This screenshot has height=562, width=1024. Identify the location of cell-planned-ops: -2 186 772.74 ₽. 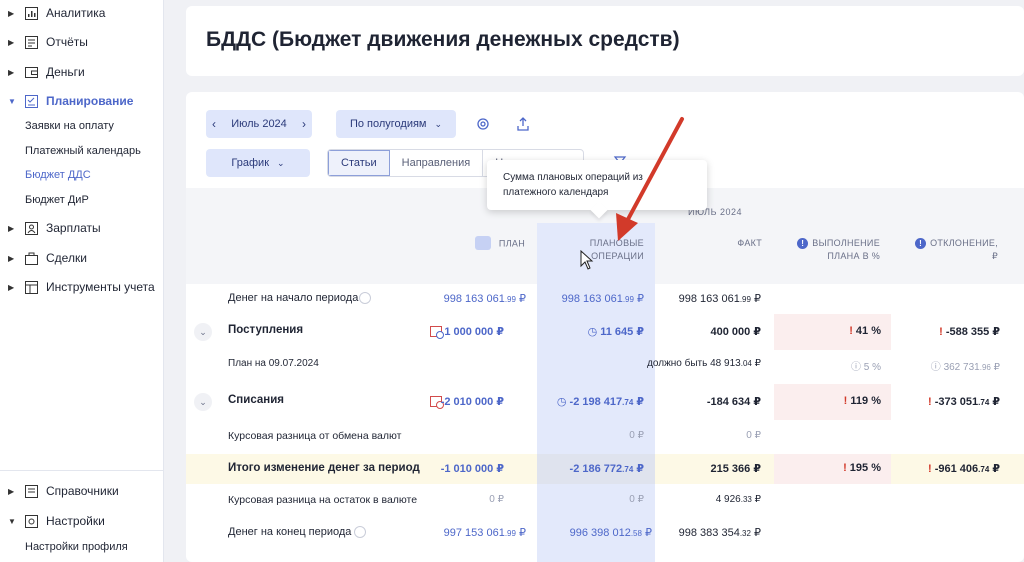
(607, 468).